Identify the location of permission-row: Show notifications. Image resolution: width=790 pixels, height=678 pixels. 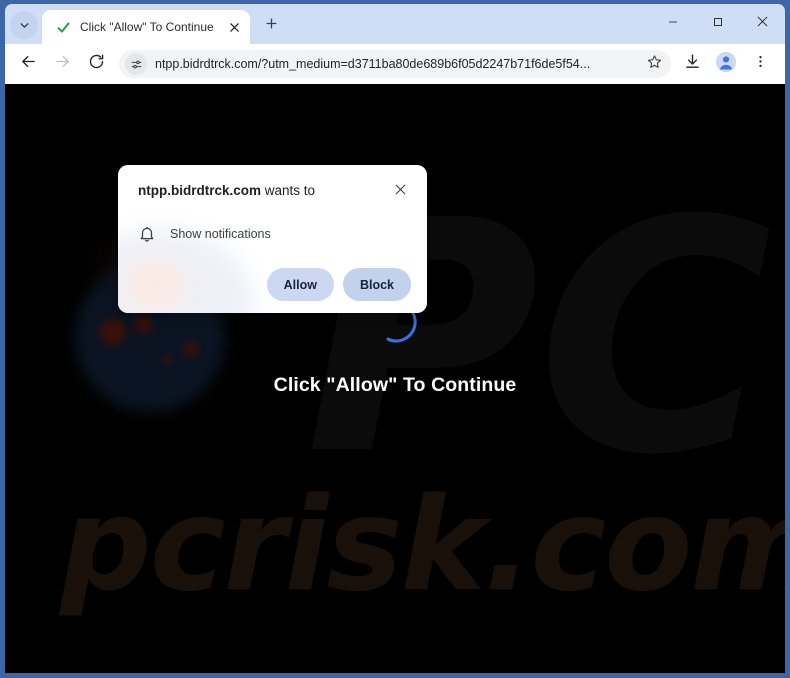
(274, 234).